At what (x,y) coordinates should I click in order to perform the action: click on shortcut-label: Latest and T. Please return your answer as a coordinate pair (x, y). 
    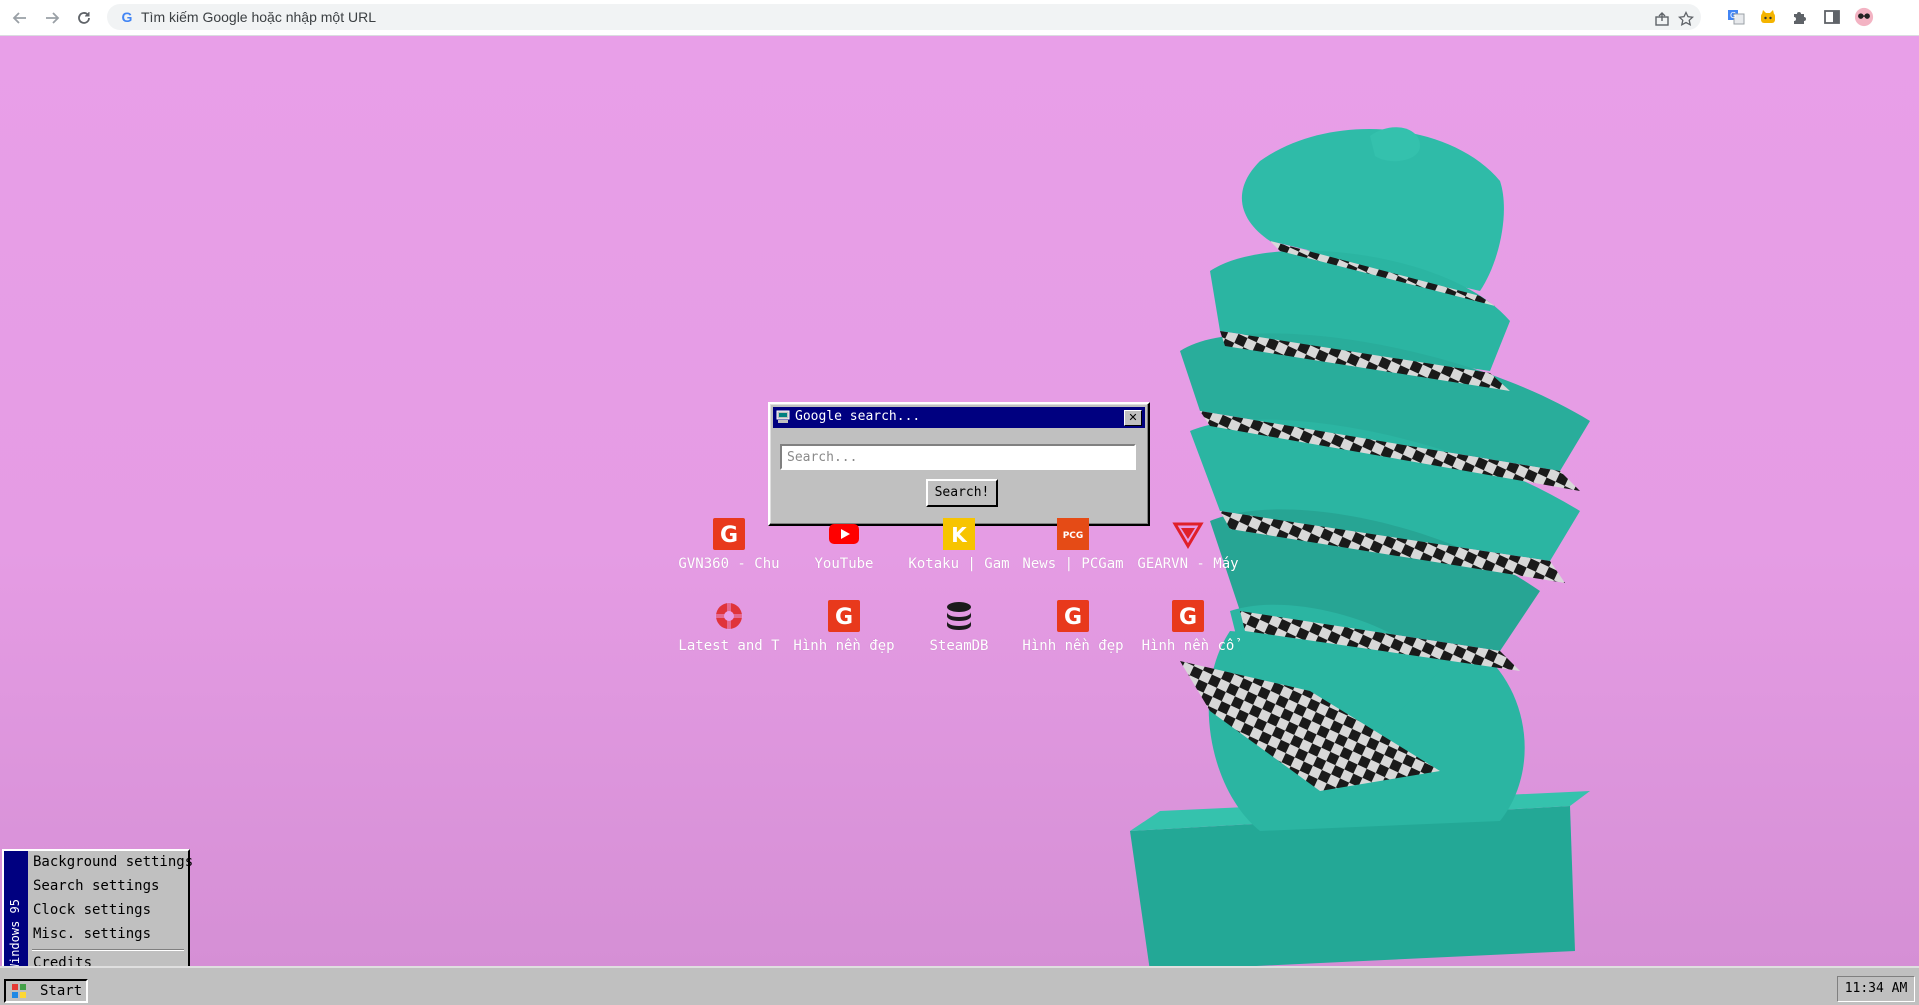
    Looking at the image, I should click on (729, 646).